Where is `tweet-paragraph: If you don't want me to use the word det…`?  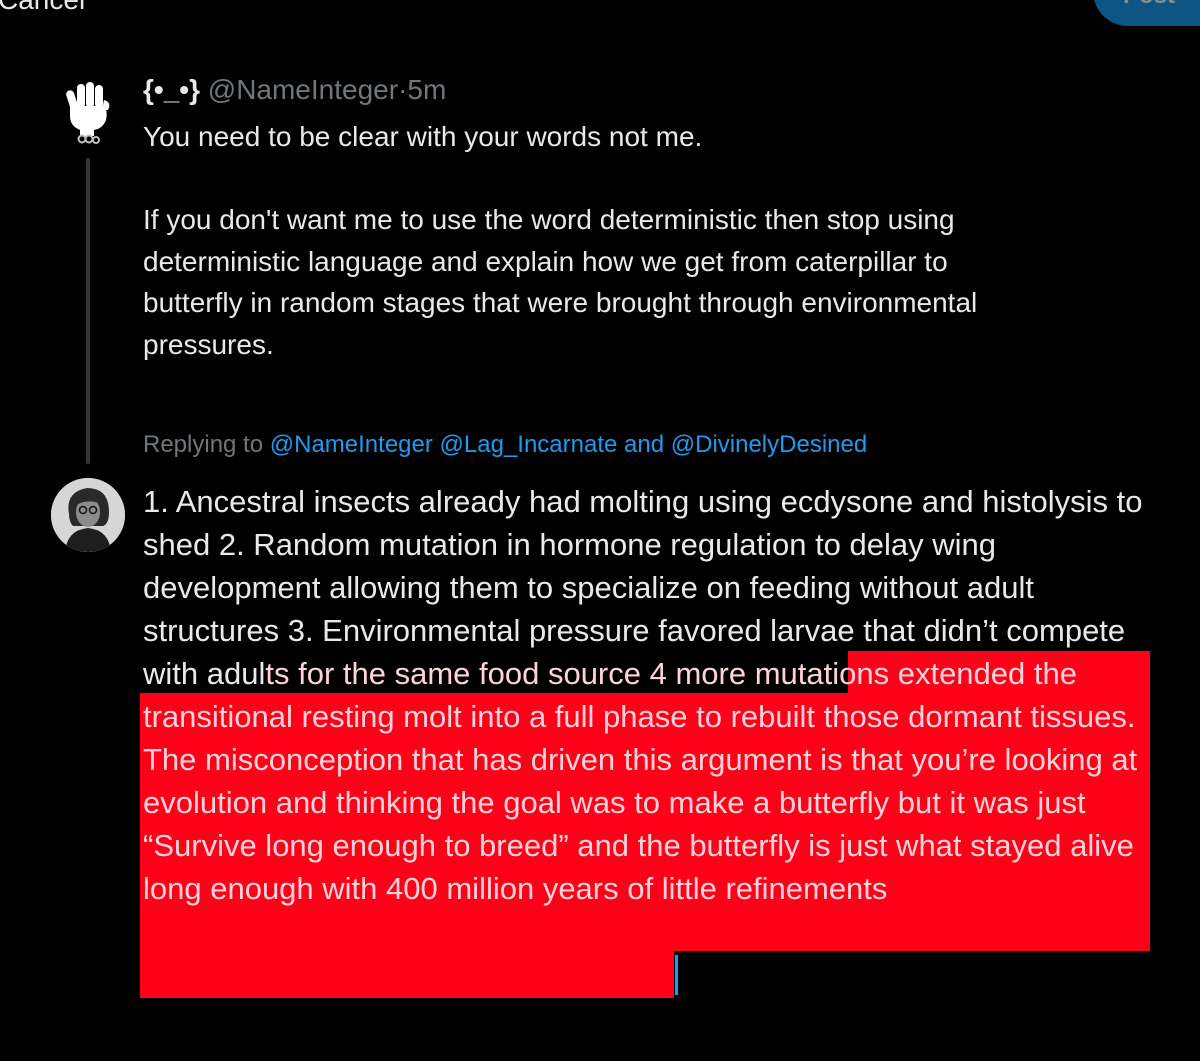 tweet-paragraph: If you don't want me to use the word det… is located at coordinates (560, 282).